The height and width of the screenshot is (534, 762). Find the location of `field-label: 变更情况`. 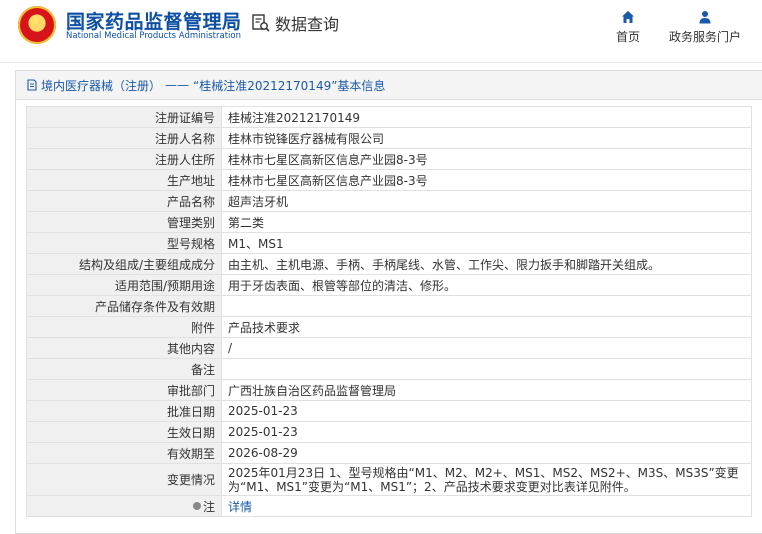

field-label: 变更情况 is located at coordinates (124, 479).